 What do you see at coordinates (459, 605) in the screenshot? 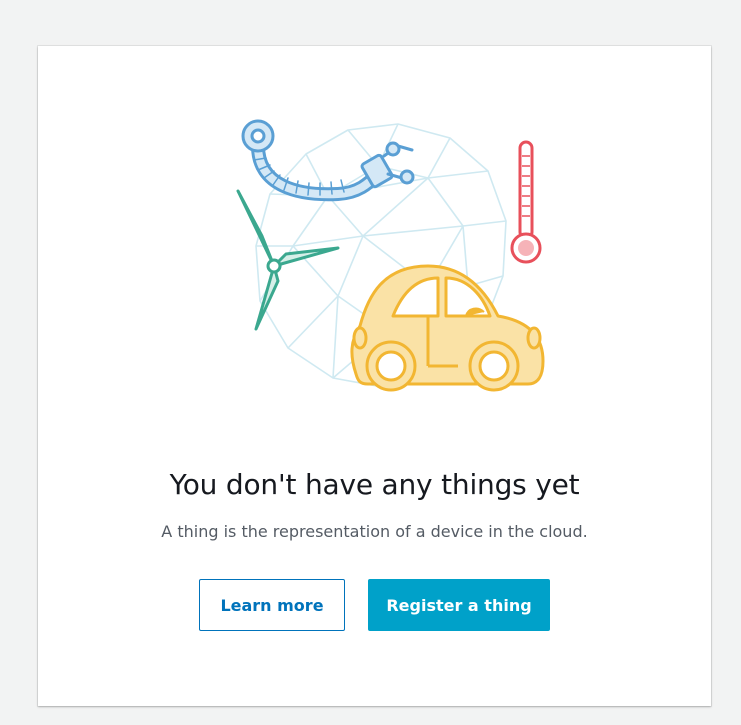
I see `register-thing-button: Register a thing` at bounding box center [459, 605].